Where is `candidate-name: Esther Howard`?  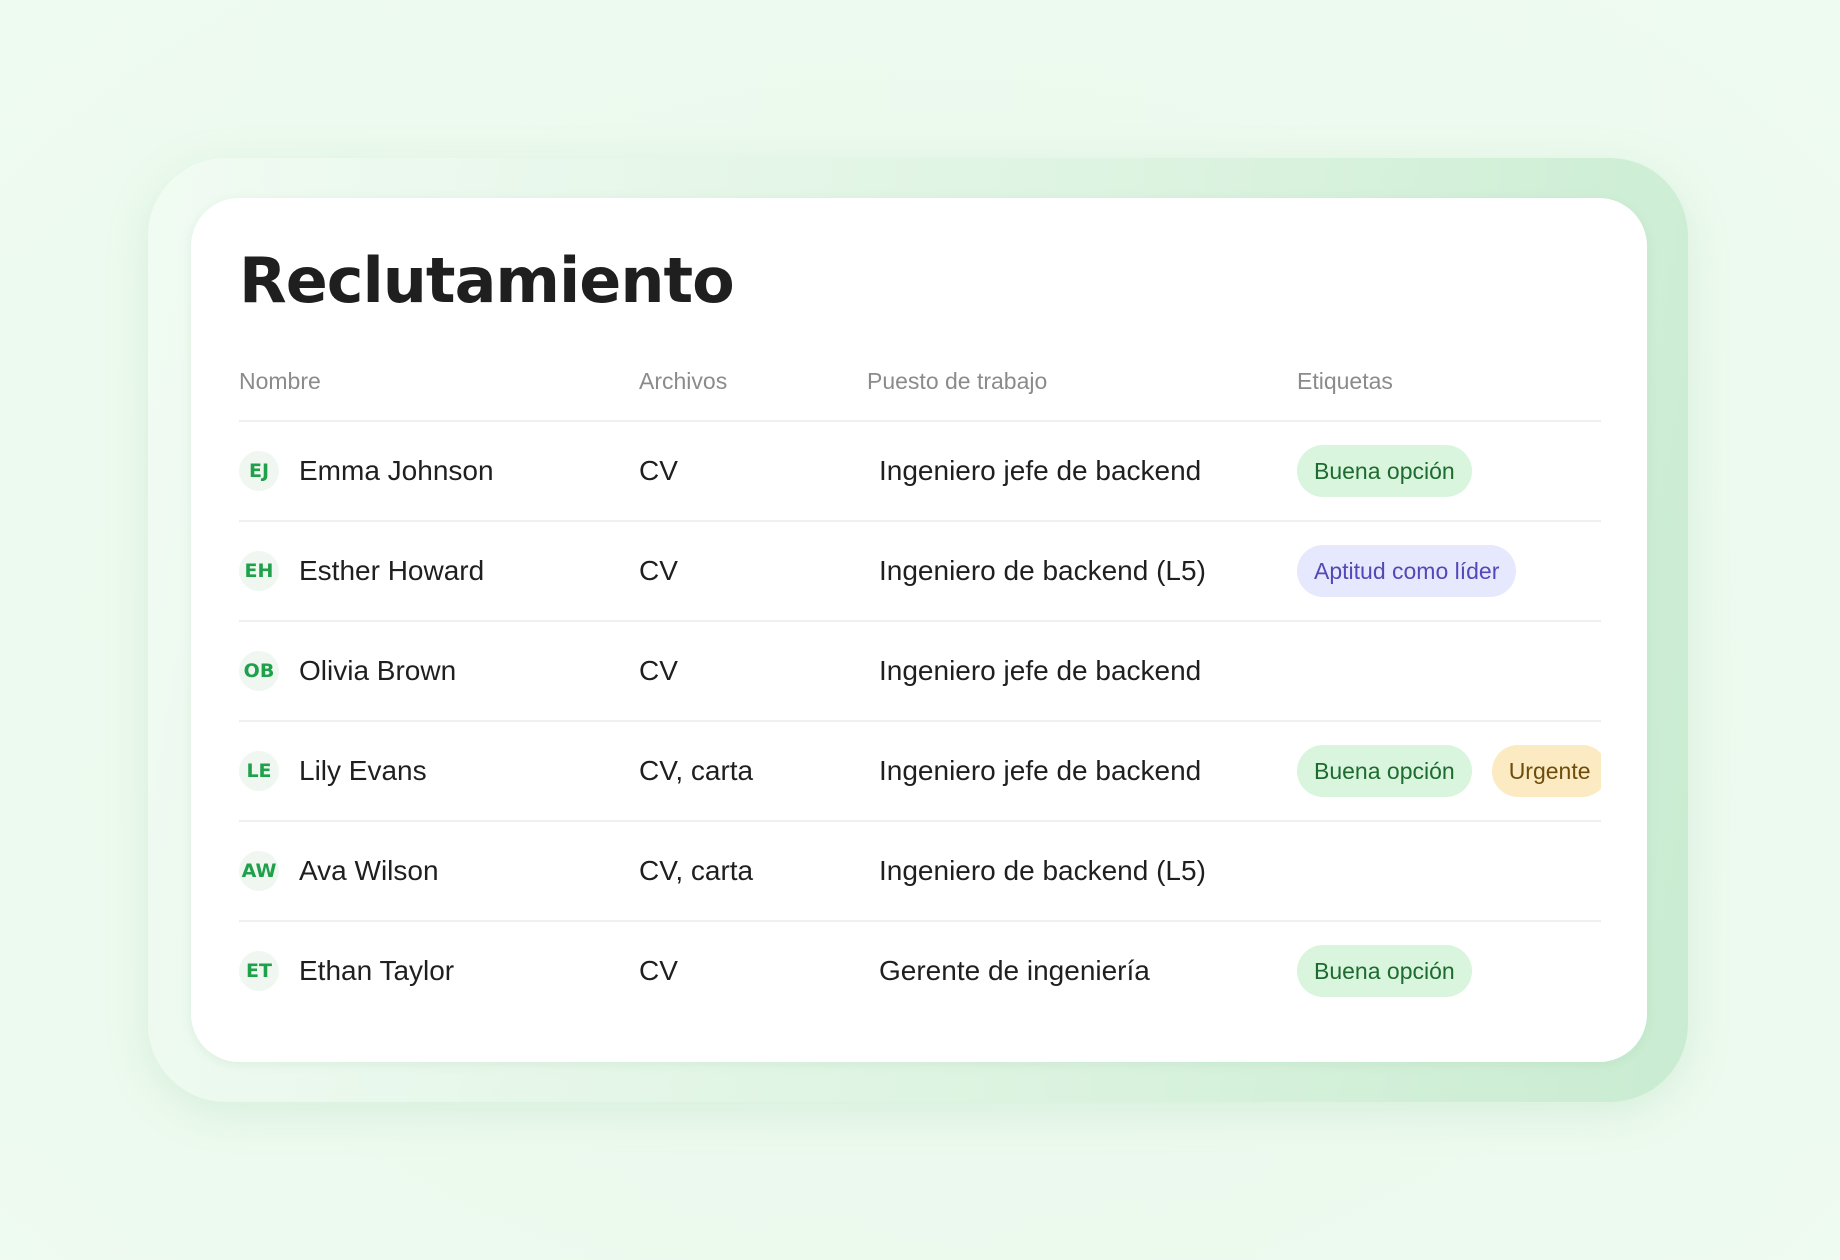 candidate-name: Esther Howard is located at coordinates (392, 570).